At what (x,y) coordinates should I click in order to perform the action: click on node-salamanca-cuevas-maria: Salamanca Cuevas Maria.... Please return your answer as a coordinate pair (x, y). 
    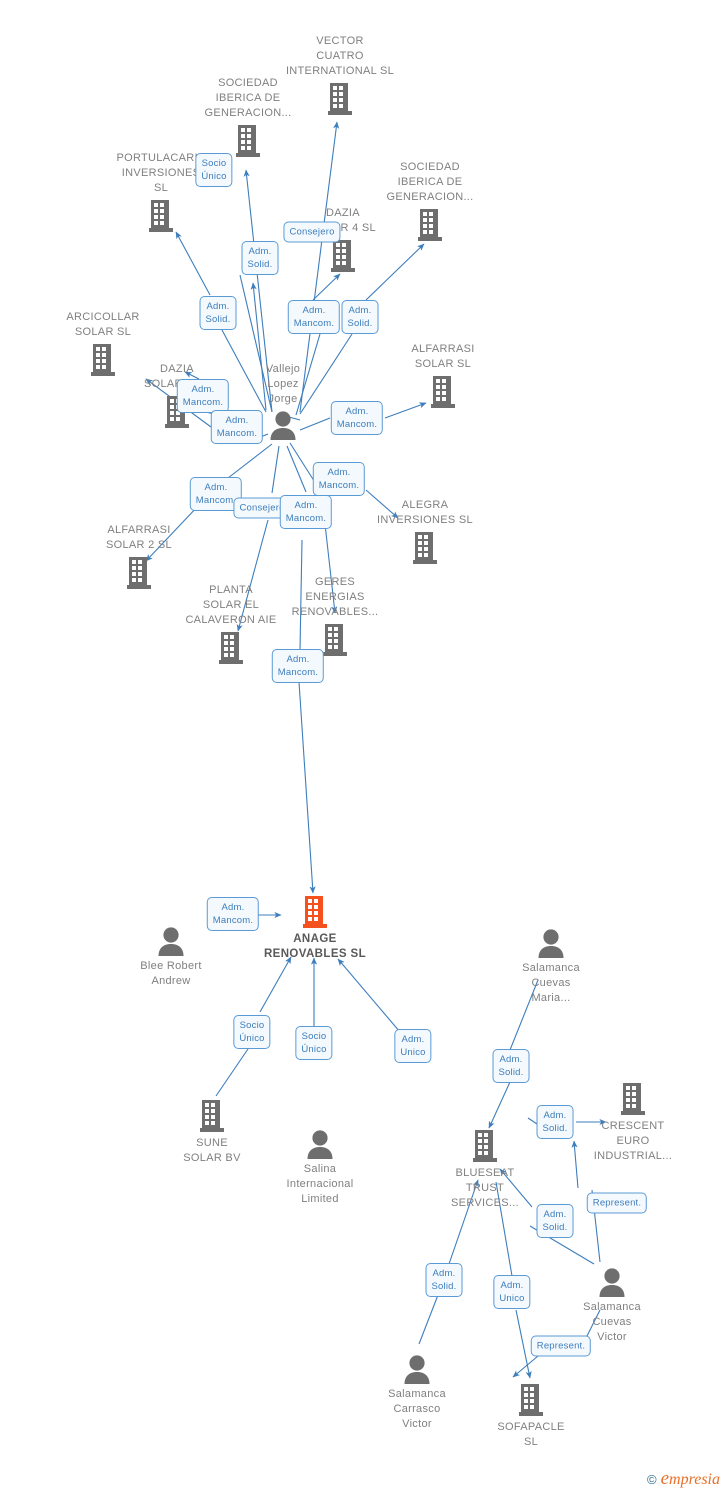
    Looking at the image, I should click on (551, 966).